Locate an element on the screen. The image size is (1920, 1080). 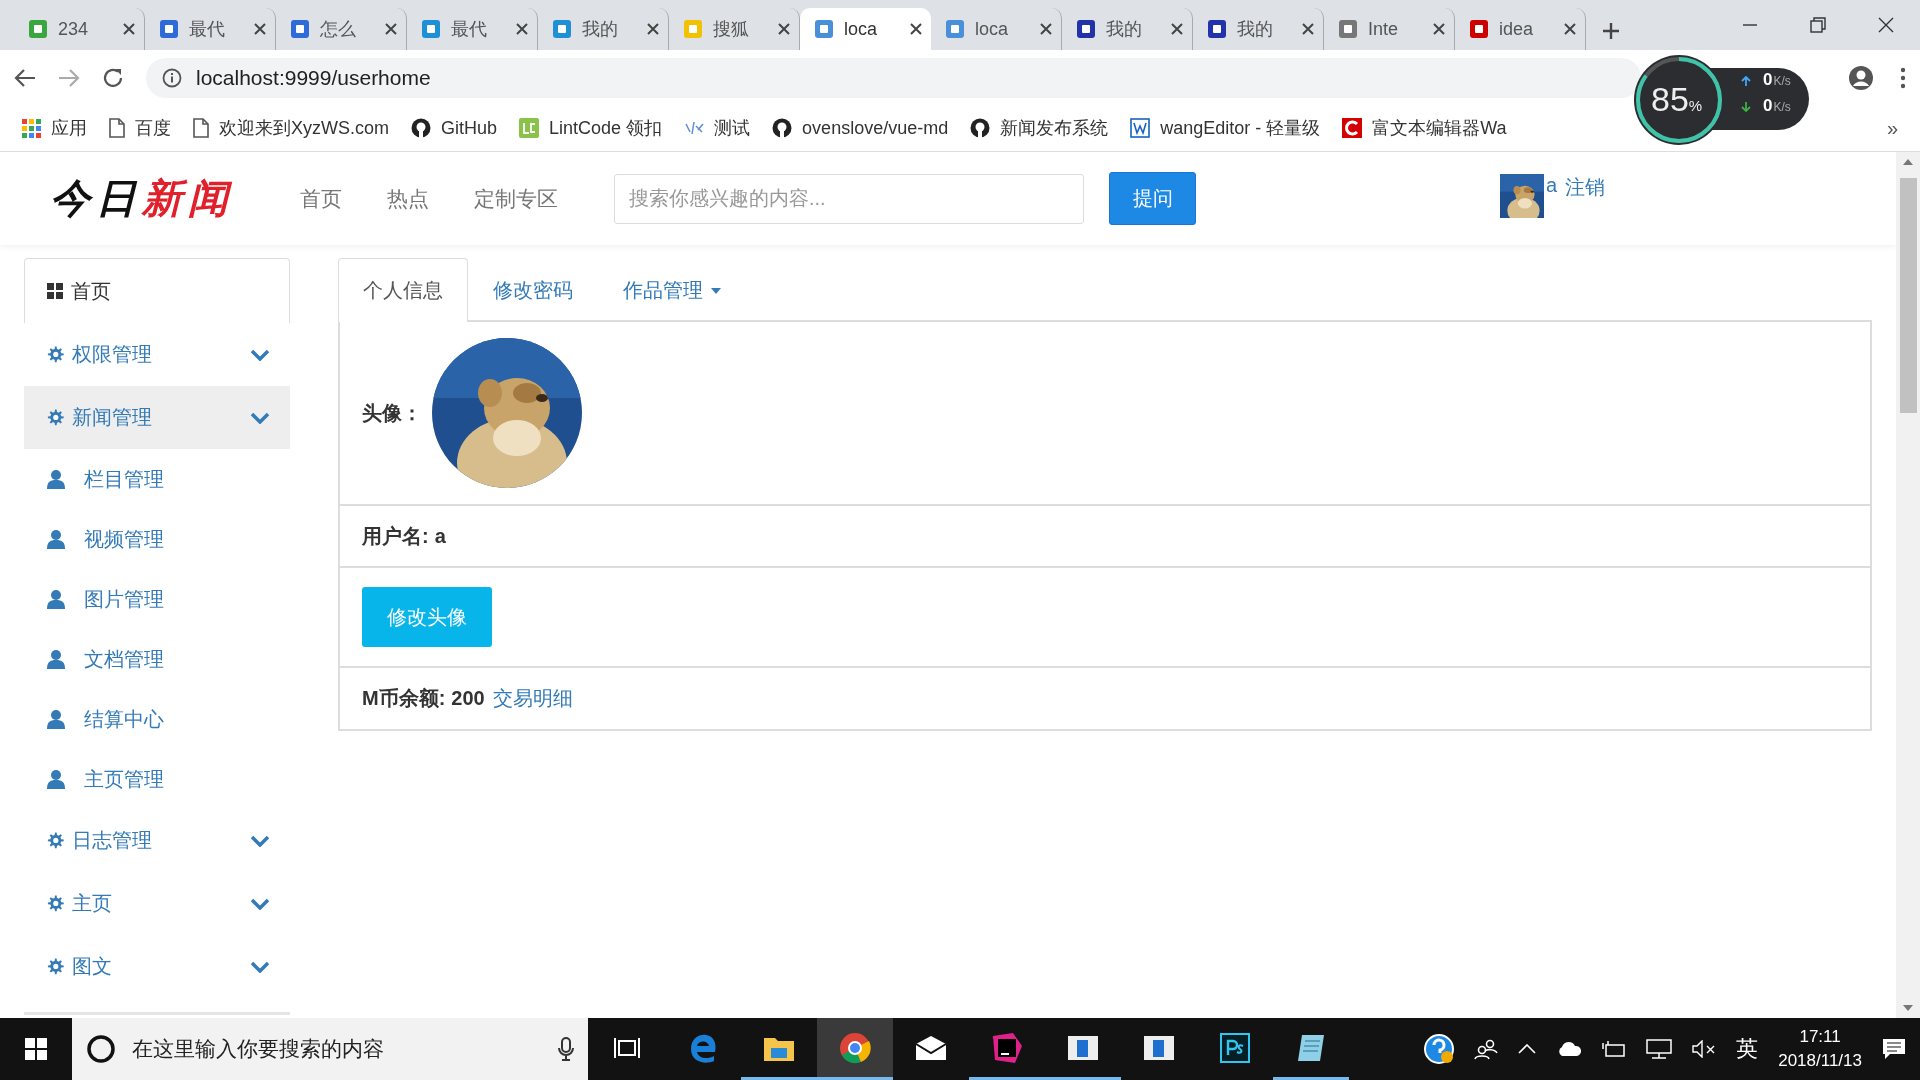
browser-tab: loca is located at coordinates (865, 29).